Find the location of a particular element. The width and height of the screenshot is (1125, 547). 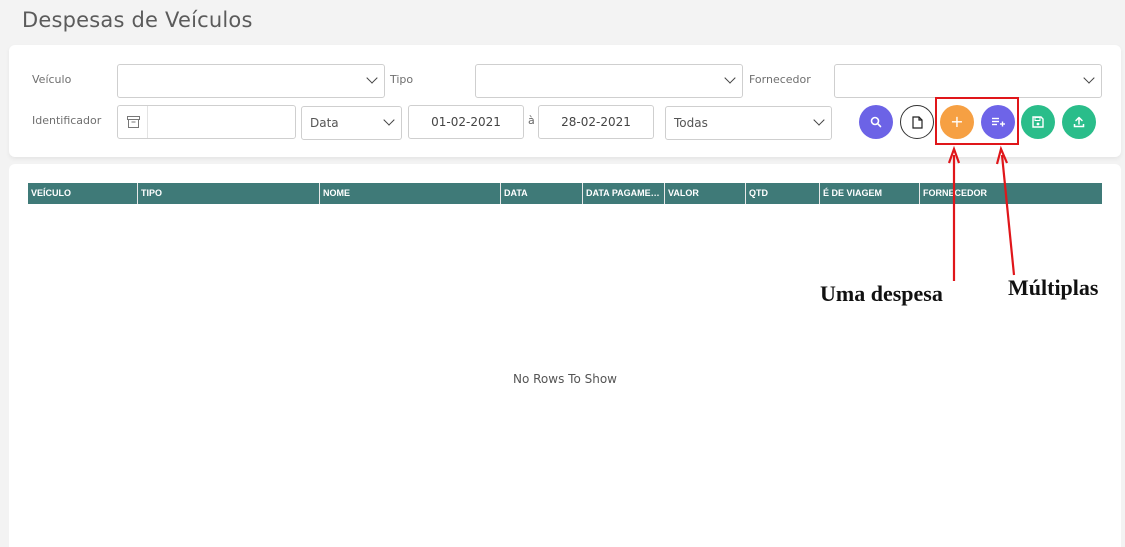

fornecedor-label: Fornecedor is located at coordinates (780, 79).